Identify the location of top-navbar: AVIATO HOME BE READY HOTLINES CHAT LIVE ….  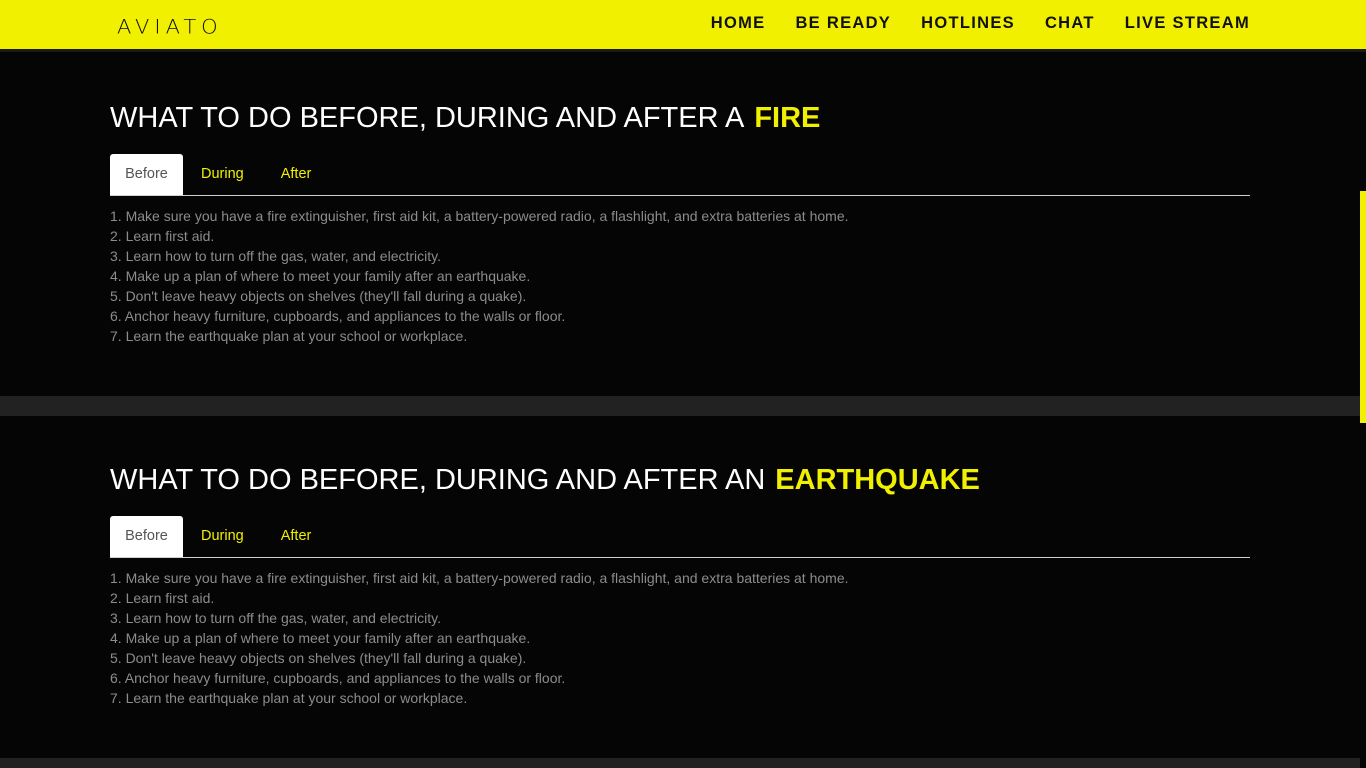
(683, 26).